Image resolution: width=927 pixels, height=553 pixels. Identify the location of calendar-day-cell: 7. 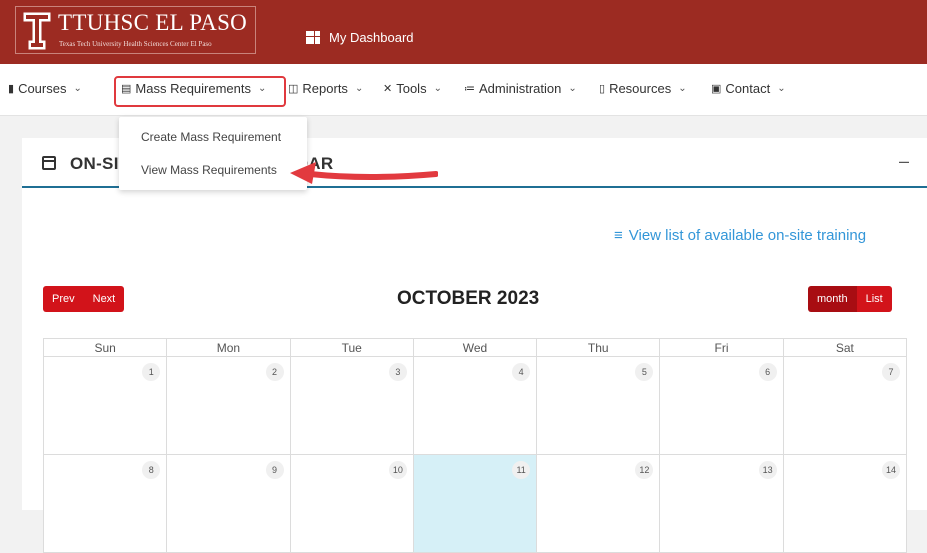
(845, 405).